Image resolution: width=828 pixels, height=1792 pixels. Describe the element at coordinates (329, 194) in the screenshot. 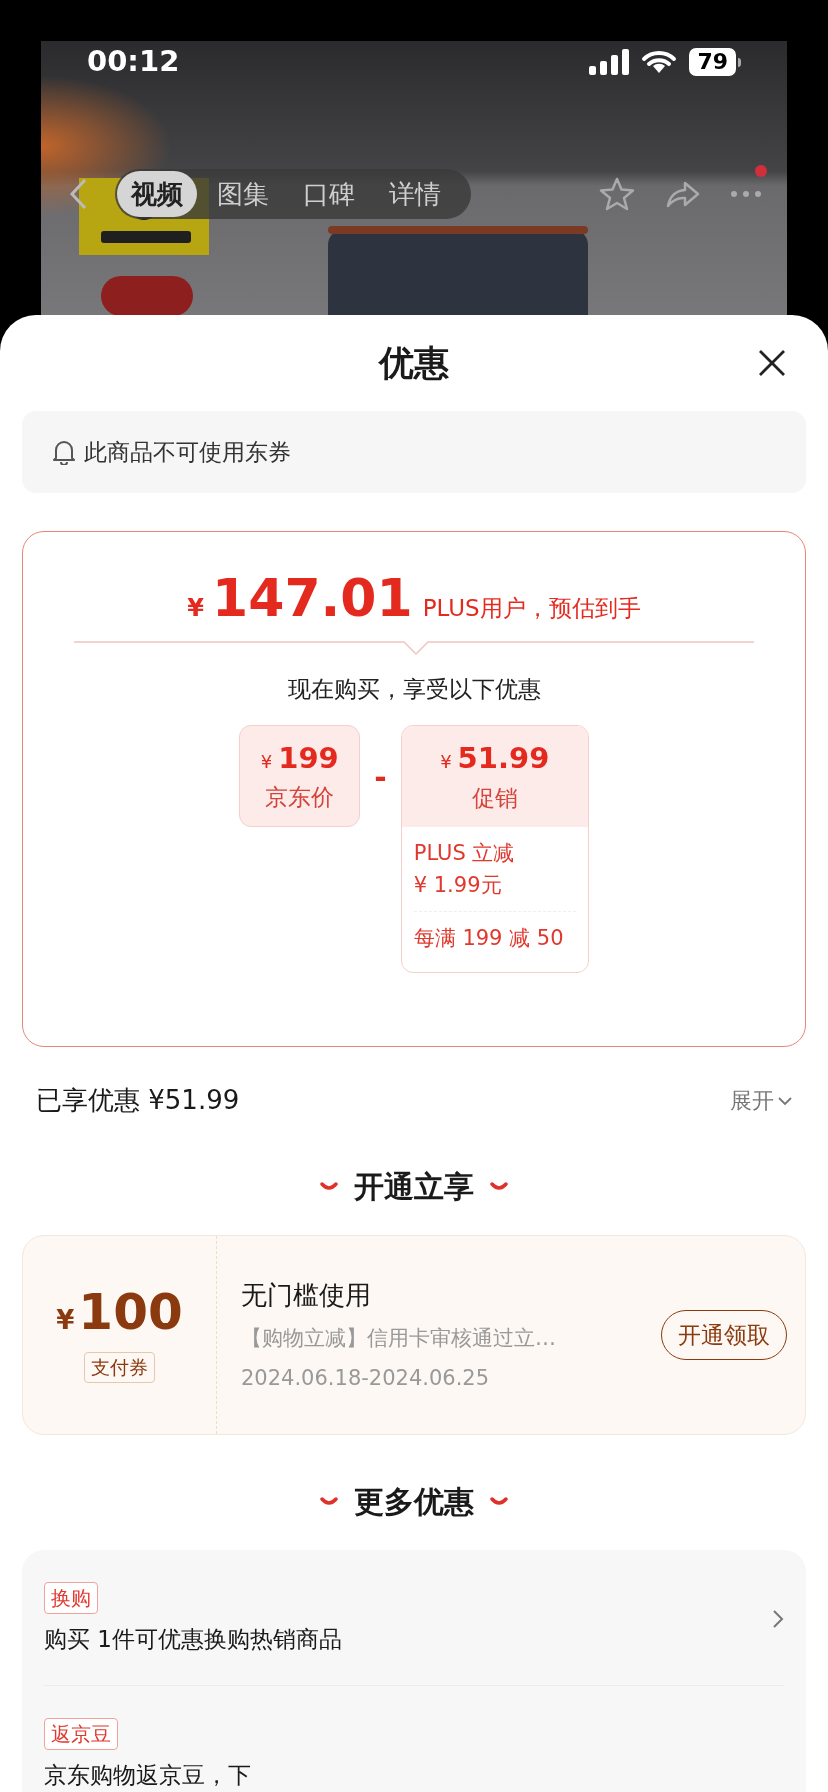

I see `nav-tab: 口碑` at that location.